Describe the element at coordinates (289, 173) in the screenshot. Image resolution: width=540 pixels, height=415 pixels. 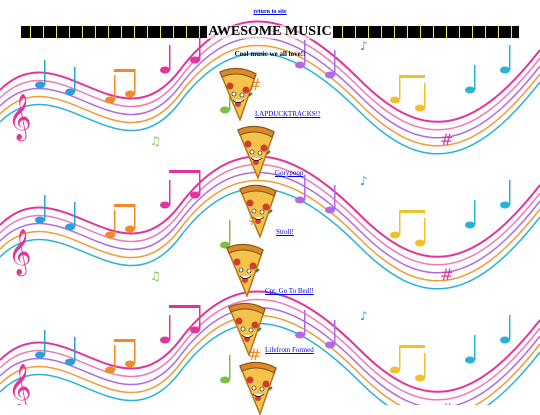
I see `track-link: Gorypoop` at that location.